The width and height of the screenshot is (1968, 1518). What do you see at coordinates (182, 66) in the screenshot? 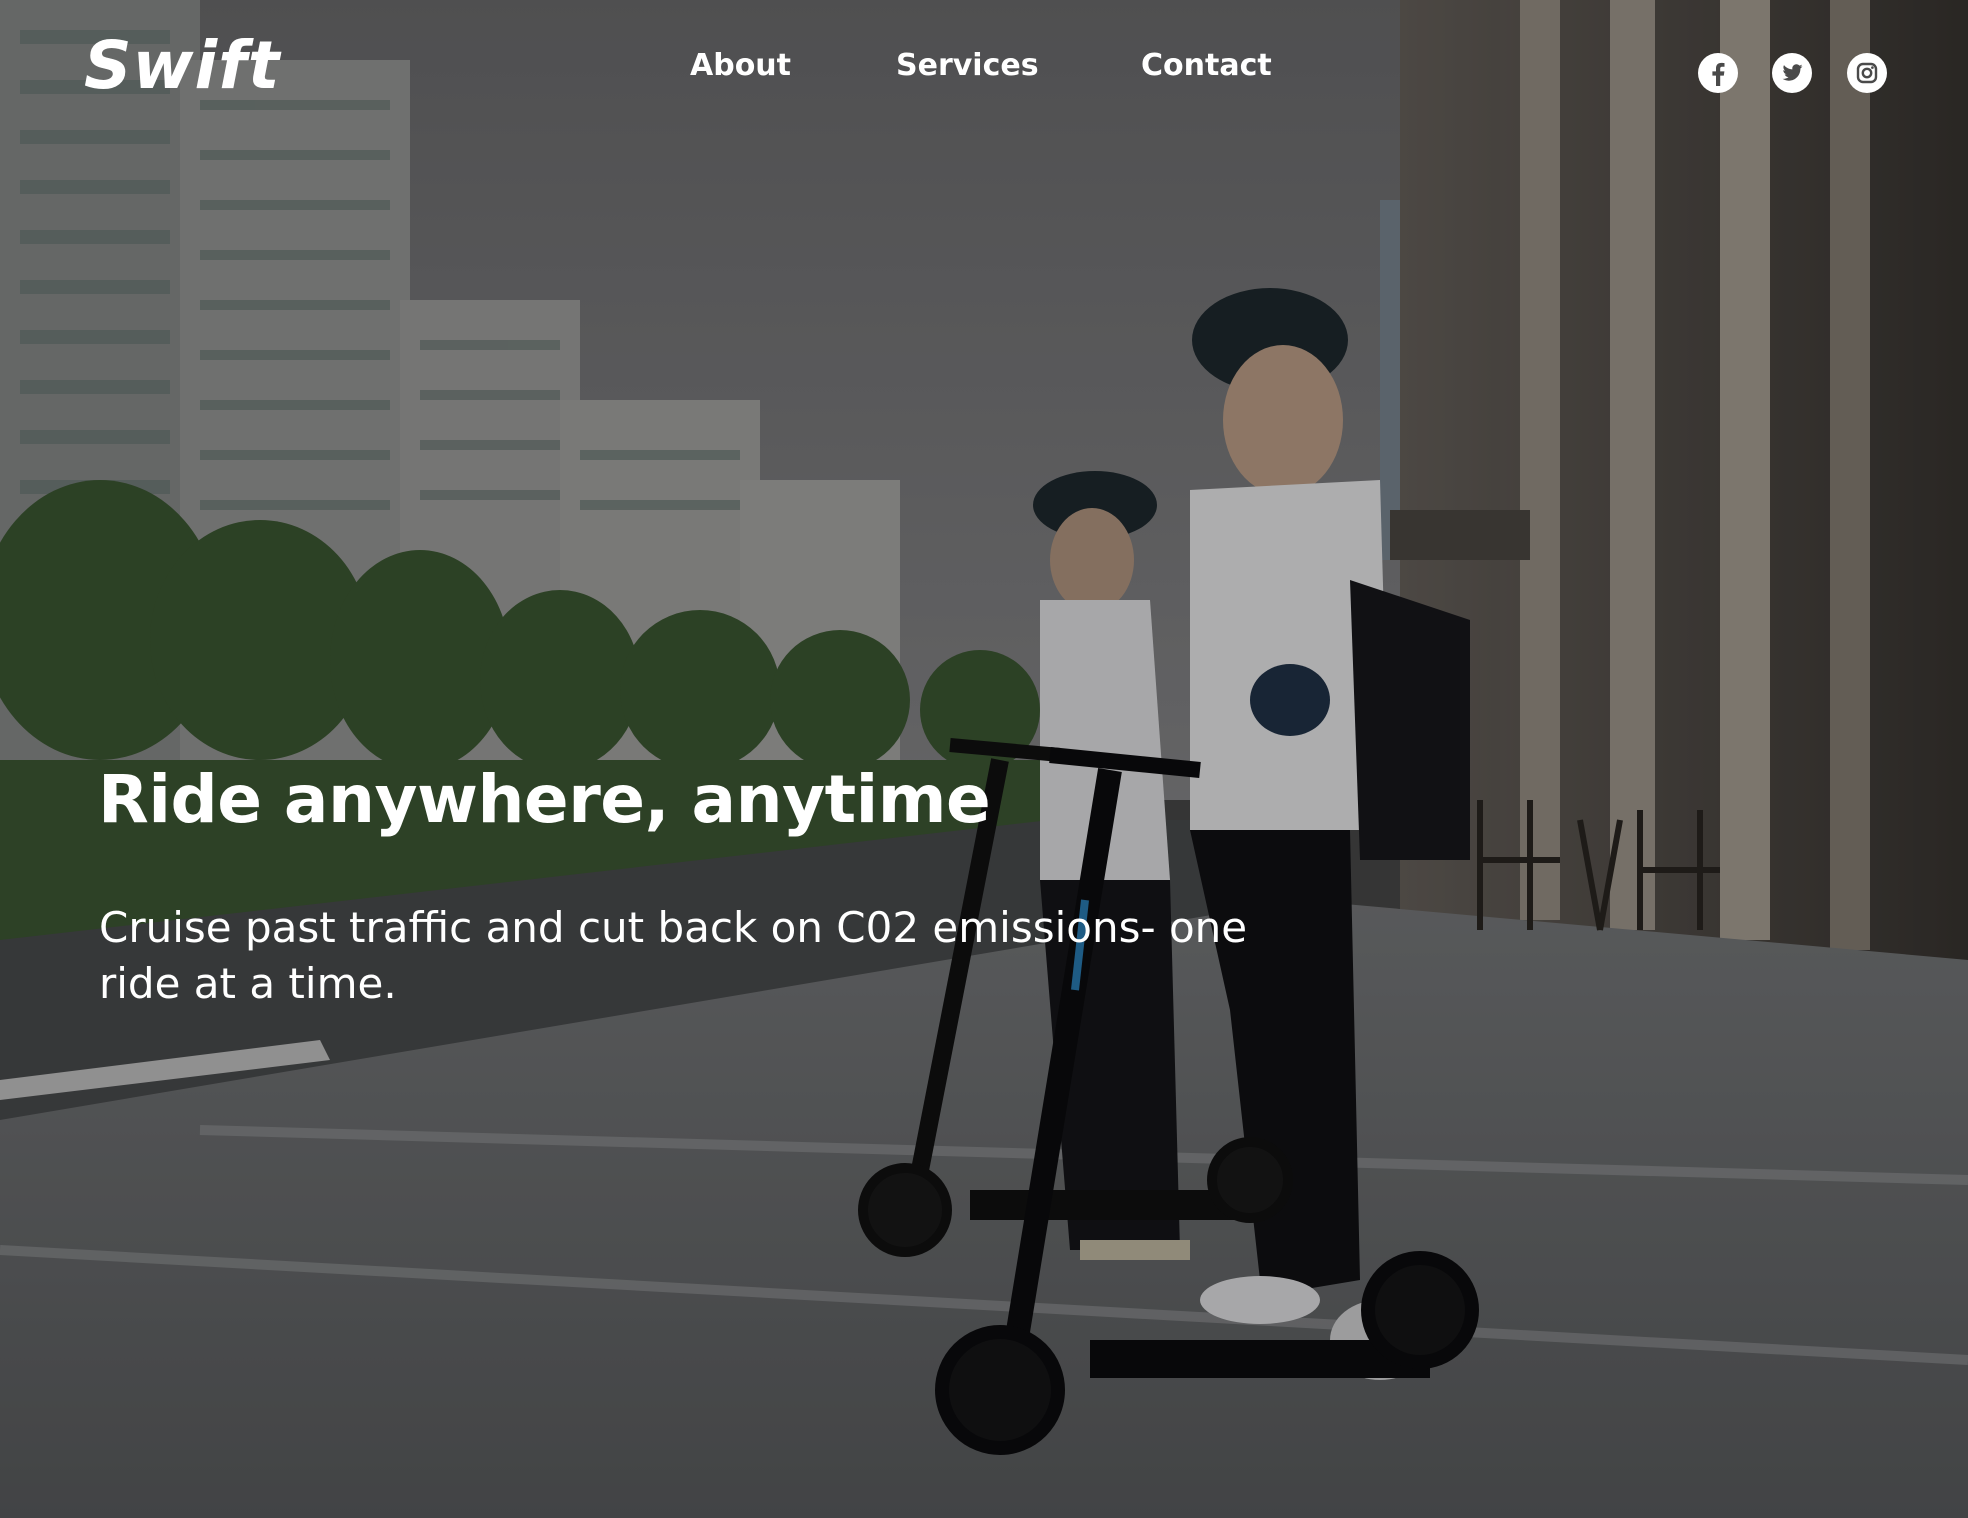
I see `brand-logo: Swift` at bounding box center [182, 66].